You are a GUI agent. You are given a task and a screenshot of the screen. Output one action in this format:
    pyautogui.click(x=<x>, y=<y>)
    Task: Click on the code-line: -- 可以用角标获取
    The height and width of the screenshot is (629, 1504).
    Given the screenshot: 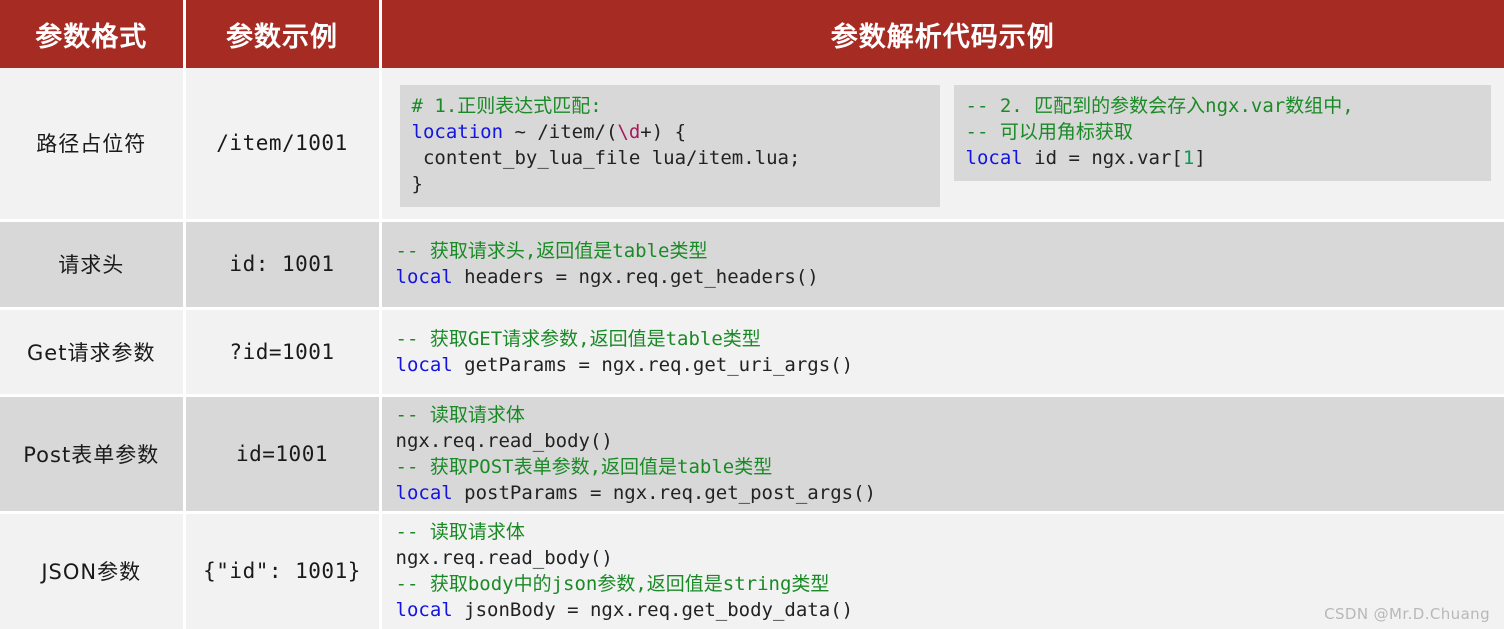 What is the action you would take?
    pyautogui.click(x=1222, y=132)
    